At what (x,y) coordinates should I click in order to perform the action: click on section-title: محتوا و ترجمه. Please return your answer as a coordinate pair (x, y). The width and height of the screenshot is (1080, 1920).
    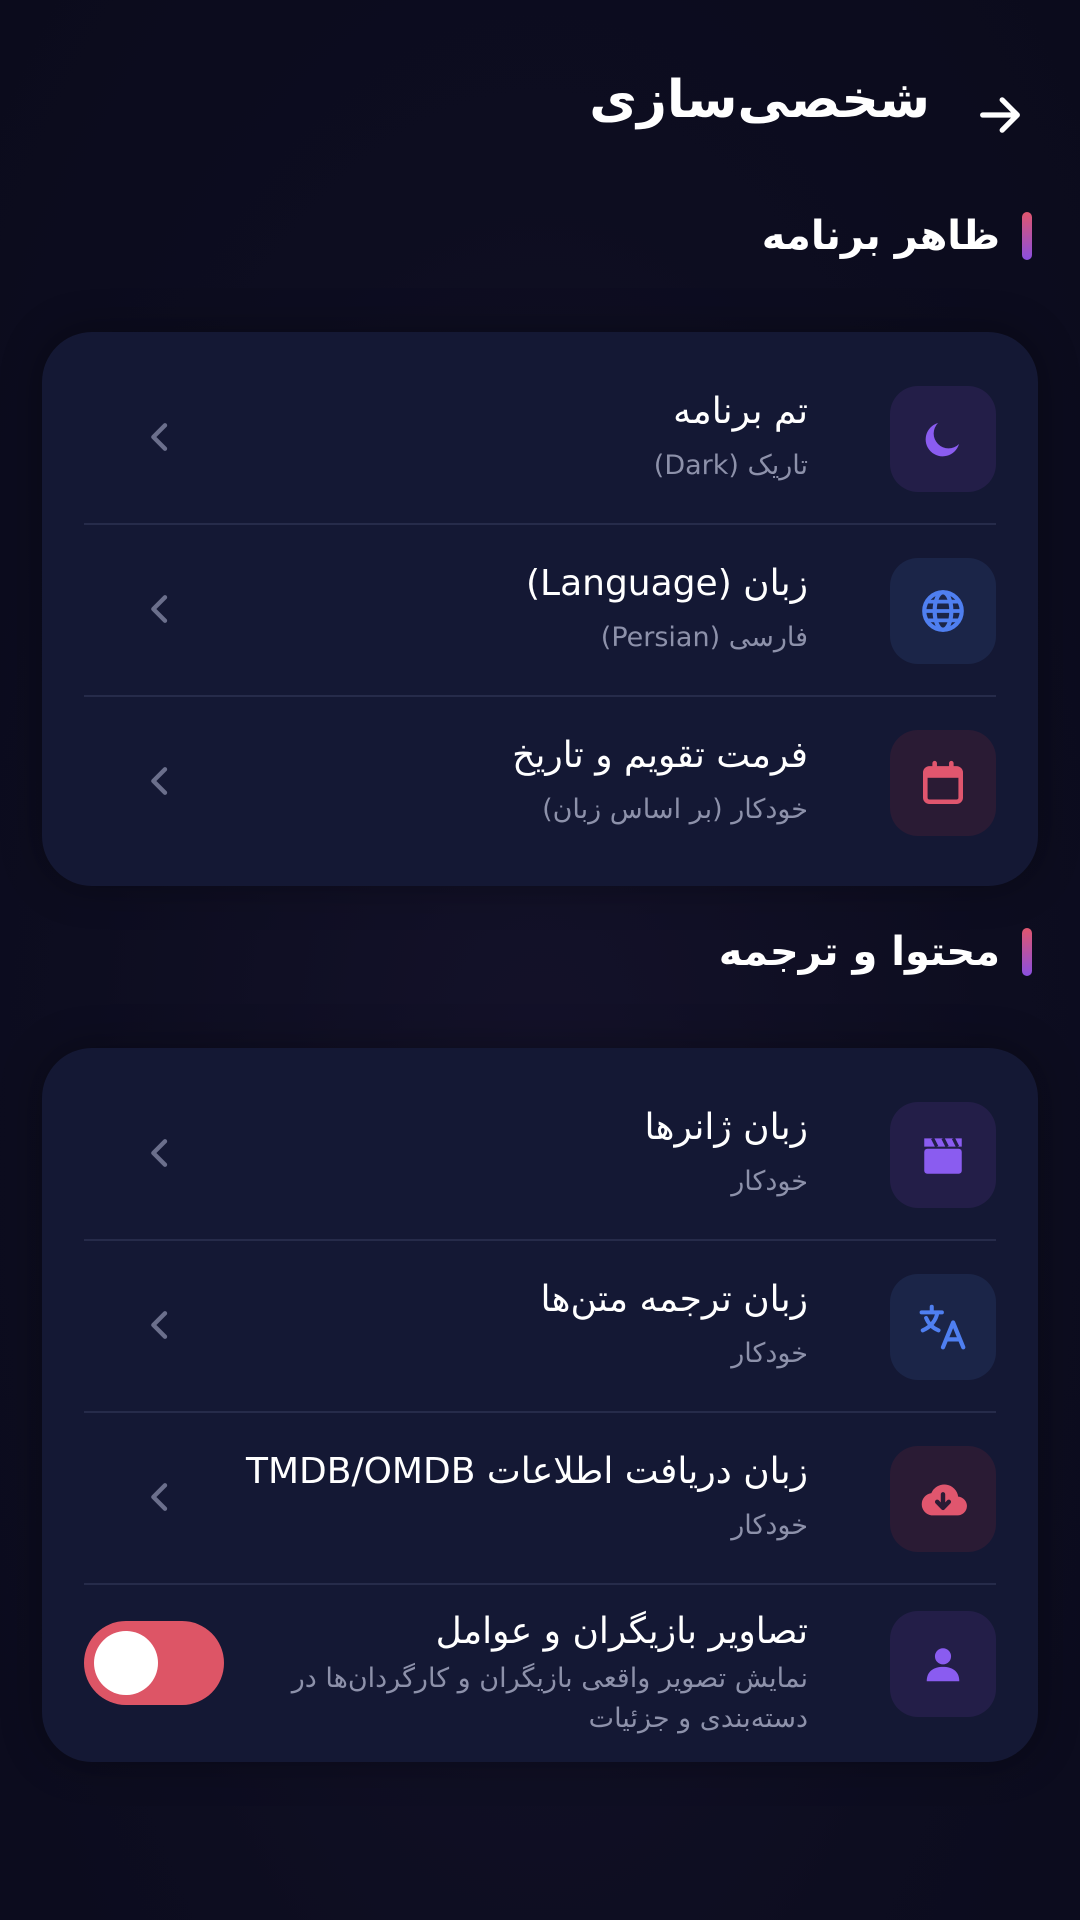
    Looking at the image, I should click on (859, 952).